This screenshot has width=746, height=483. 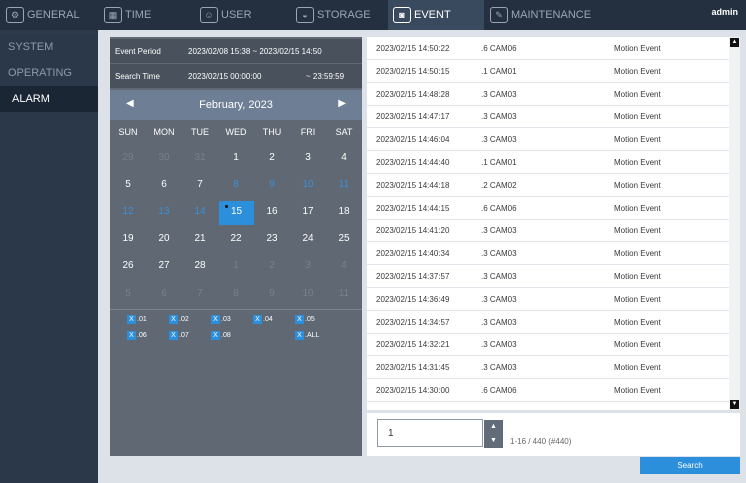 I want to click on search-time-start: 2023/02/15 00:00:00, so click(x=224, y=76).